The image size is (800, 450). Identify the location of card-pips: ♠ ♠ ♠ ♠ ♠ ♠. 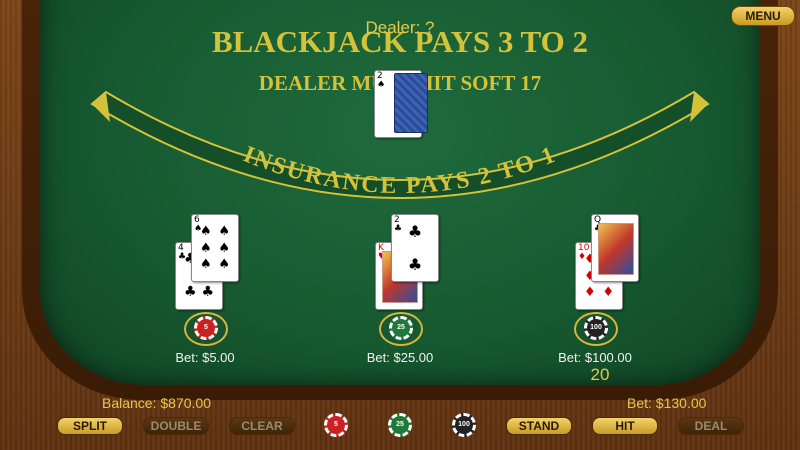
(215, 248).